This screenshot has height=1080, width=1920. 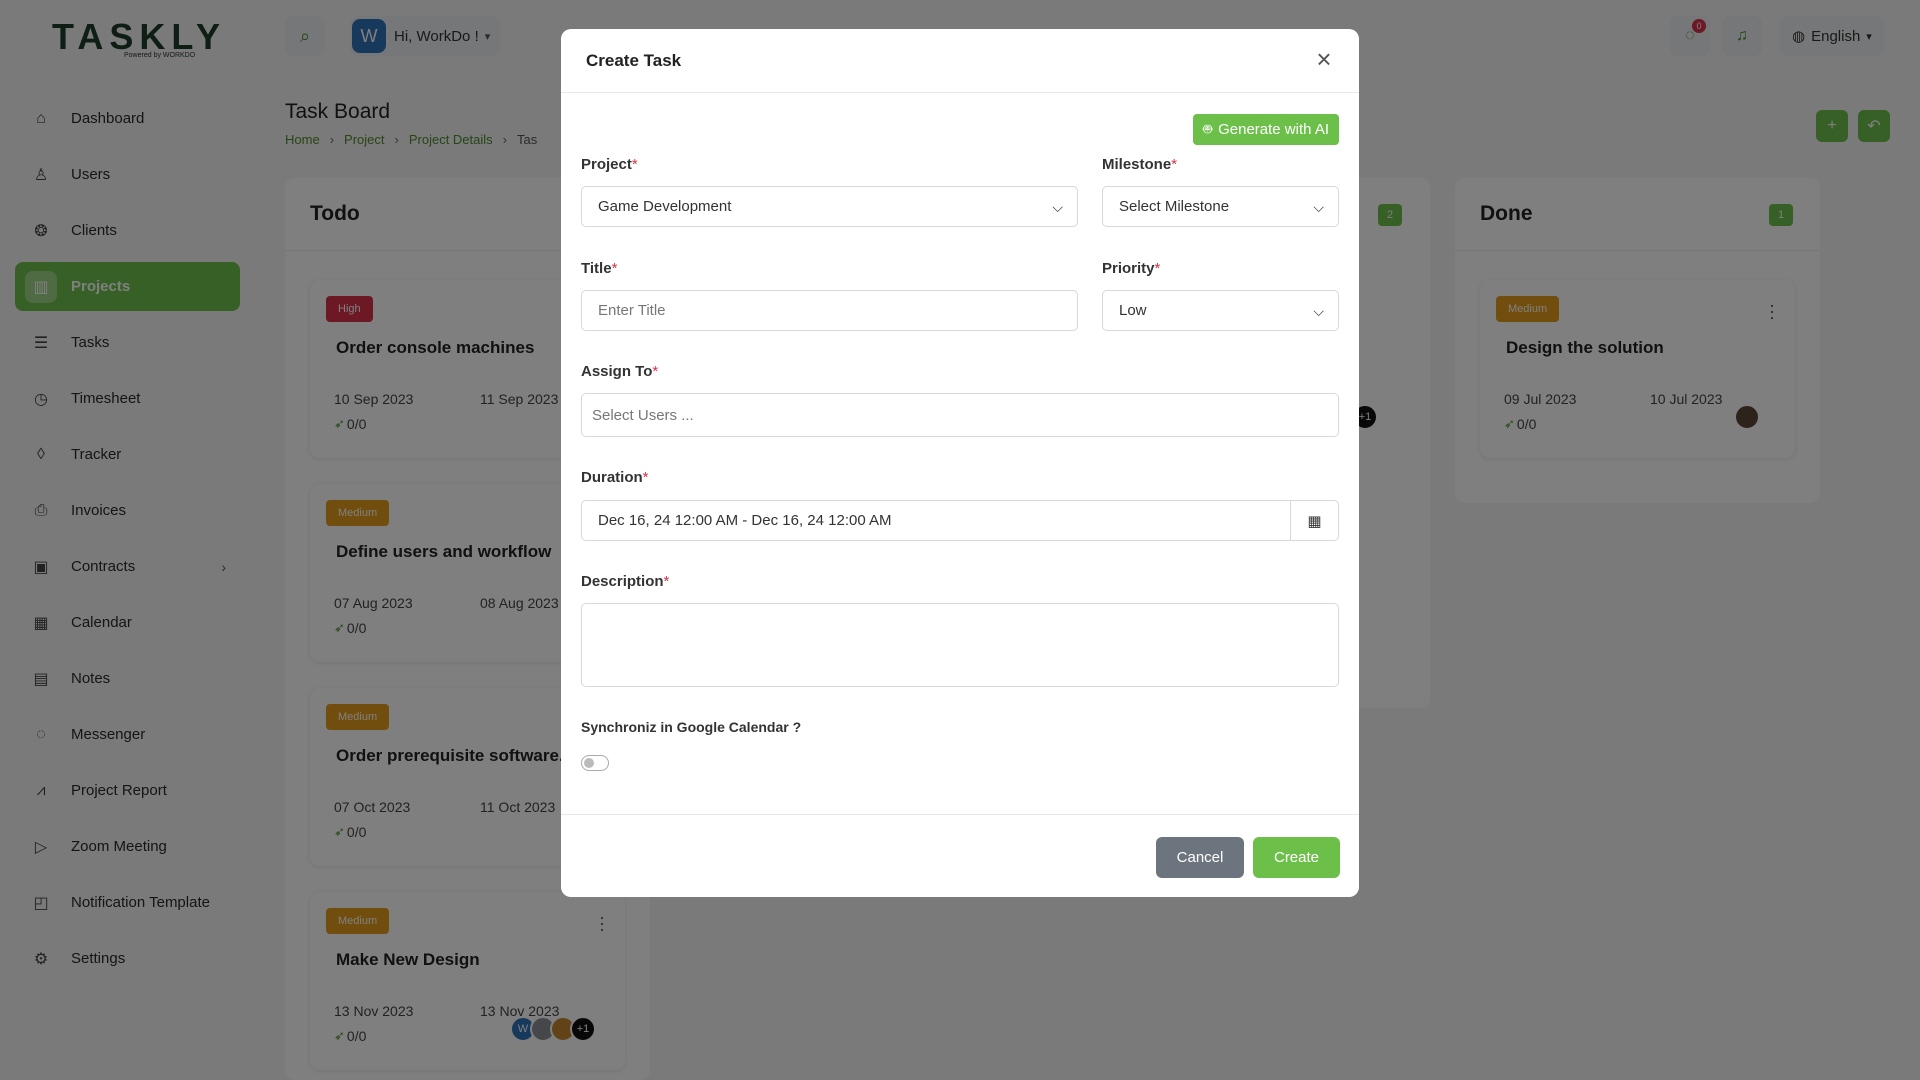 I want to click on create-button: Create, so click(x=1296, y=857).